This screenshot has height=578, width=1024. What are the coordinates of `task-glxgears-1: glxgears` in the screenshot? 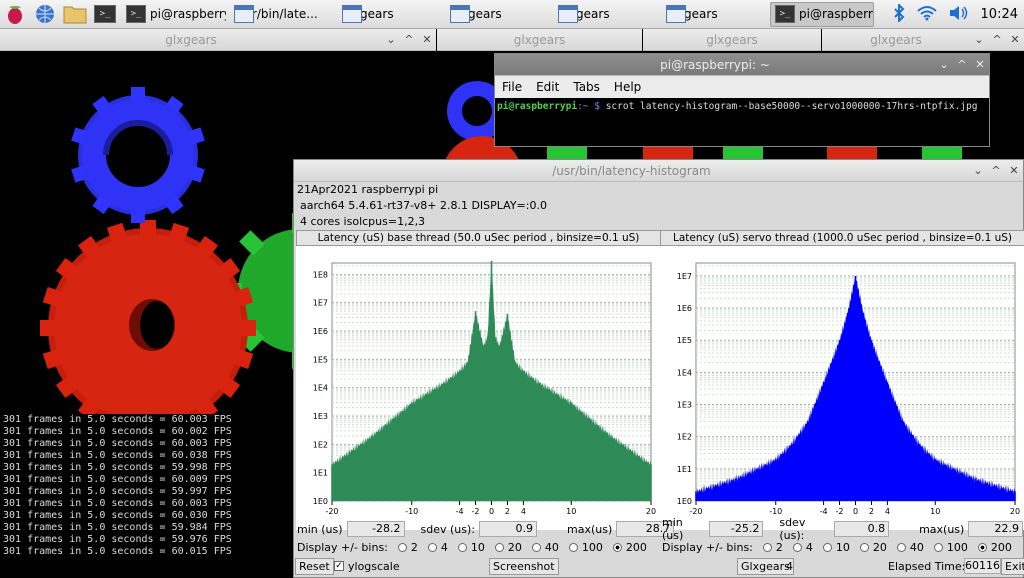 It's located at (390, 14).